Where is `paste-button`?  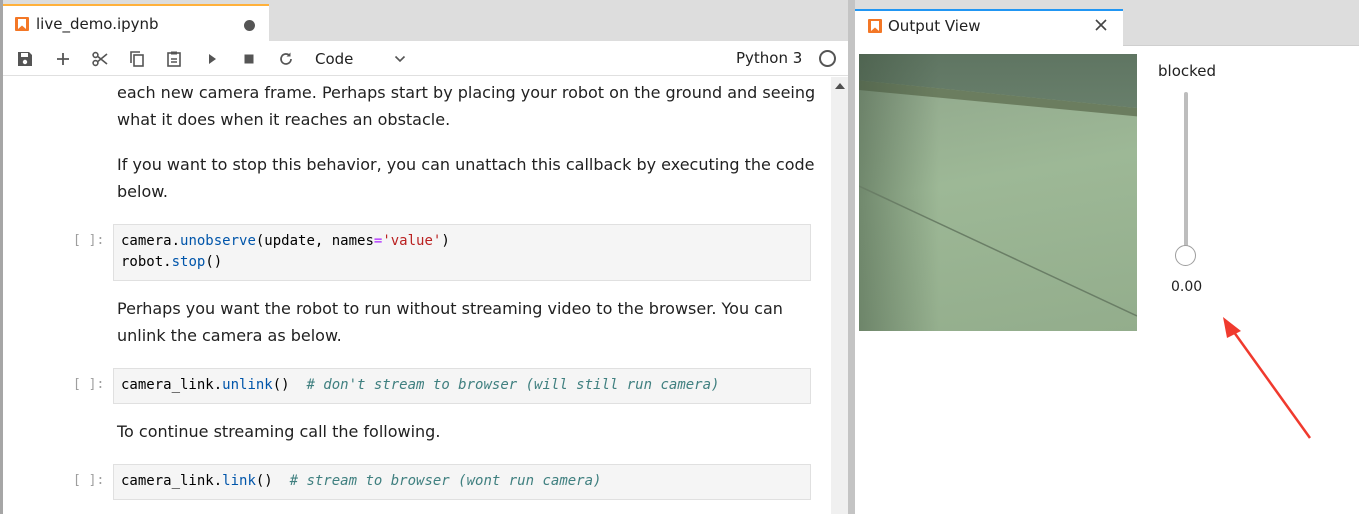 paste-button is located at coordinates (174, 59).